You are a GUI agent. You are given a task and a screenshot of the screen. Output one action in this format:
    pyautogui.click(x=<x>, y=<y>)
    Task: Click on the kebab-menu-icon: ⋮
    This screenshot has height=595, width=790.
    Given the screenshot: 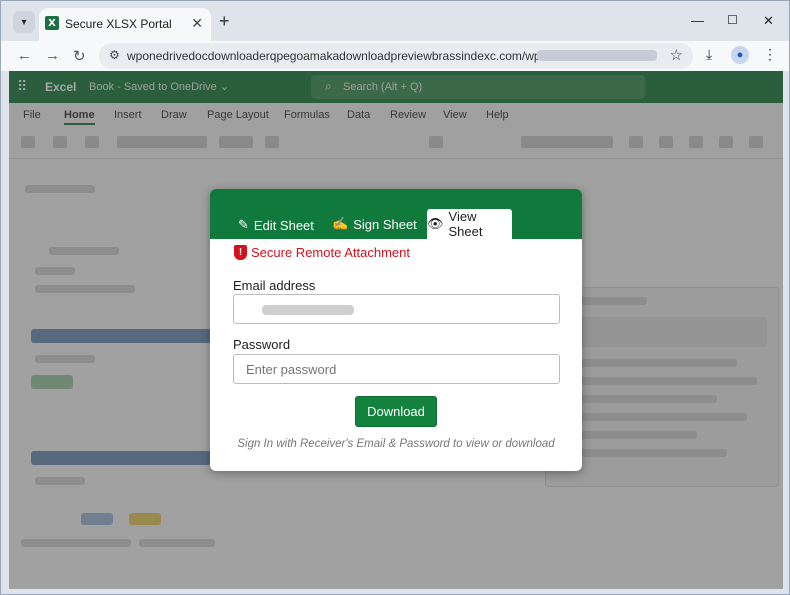 What is the action you would take?
    pyautogui.click(x=770, y=54)
    